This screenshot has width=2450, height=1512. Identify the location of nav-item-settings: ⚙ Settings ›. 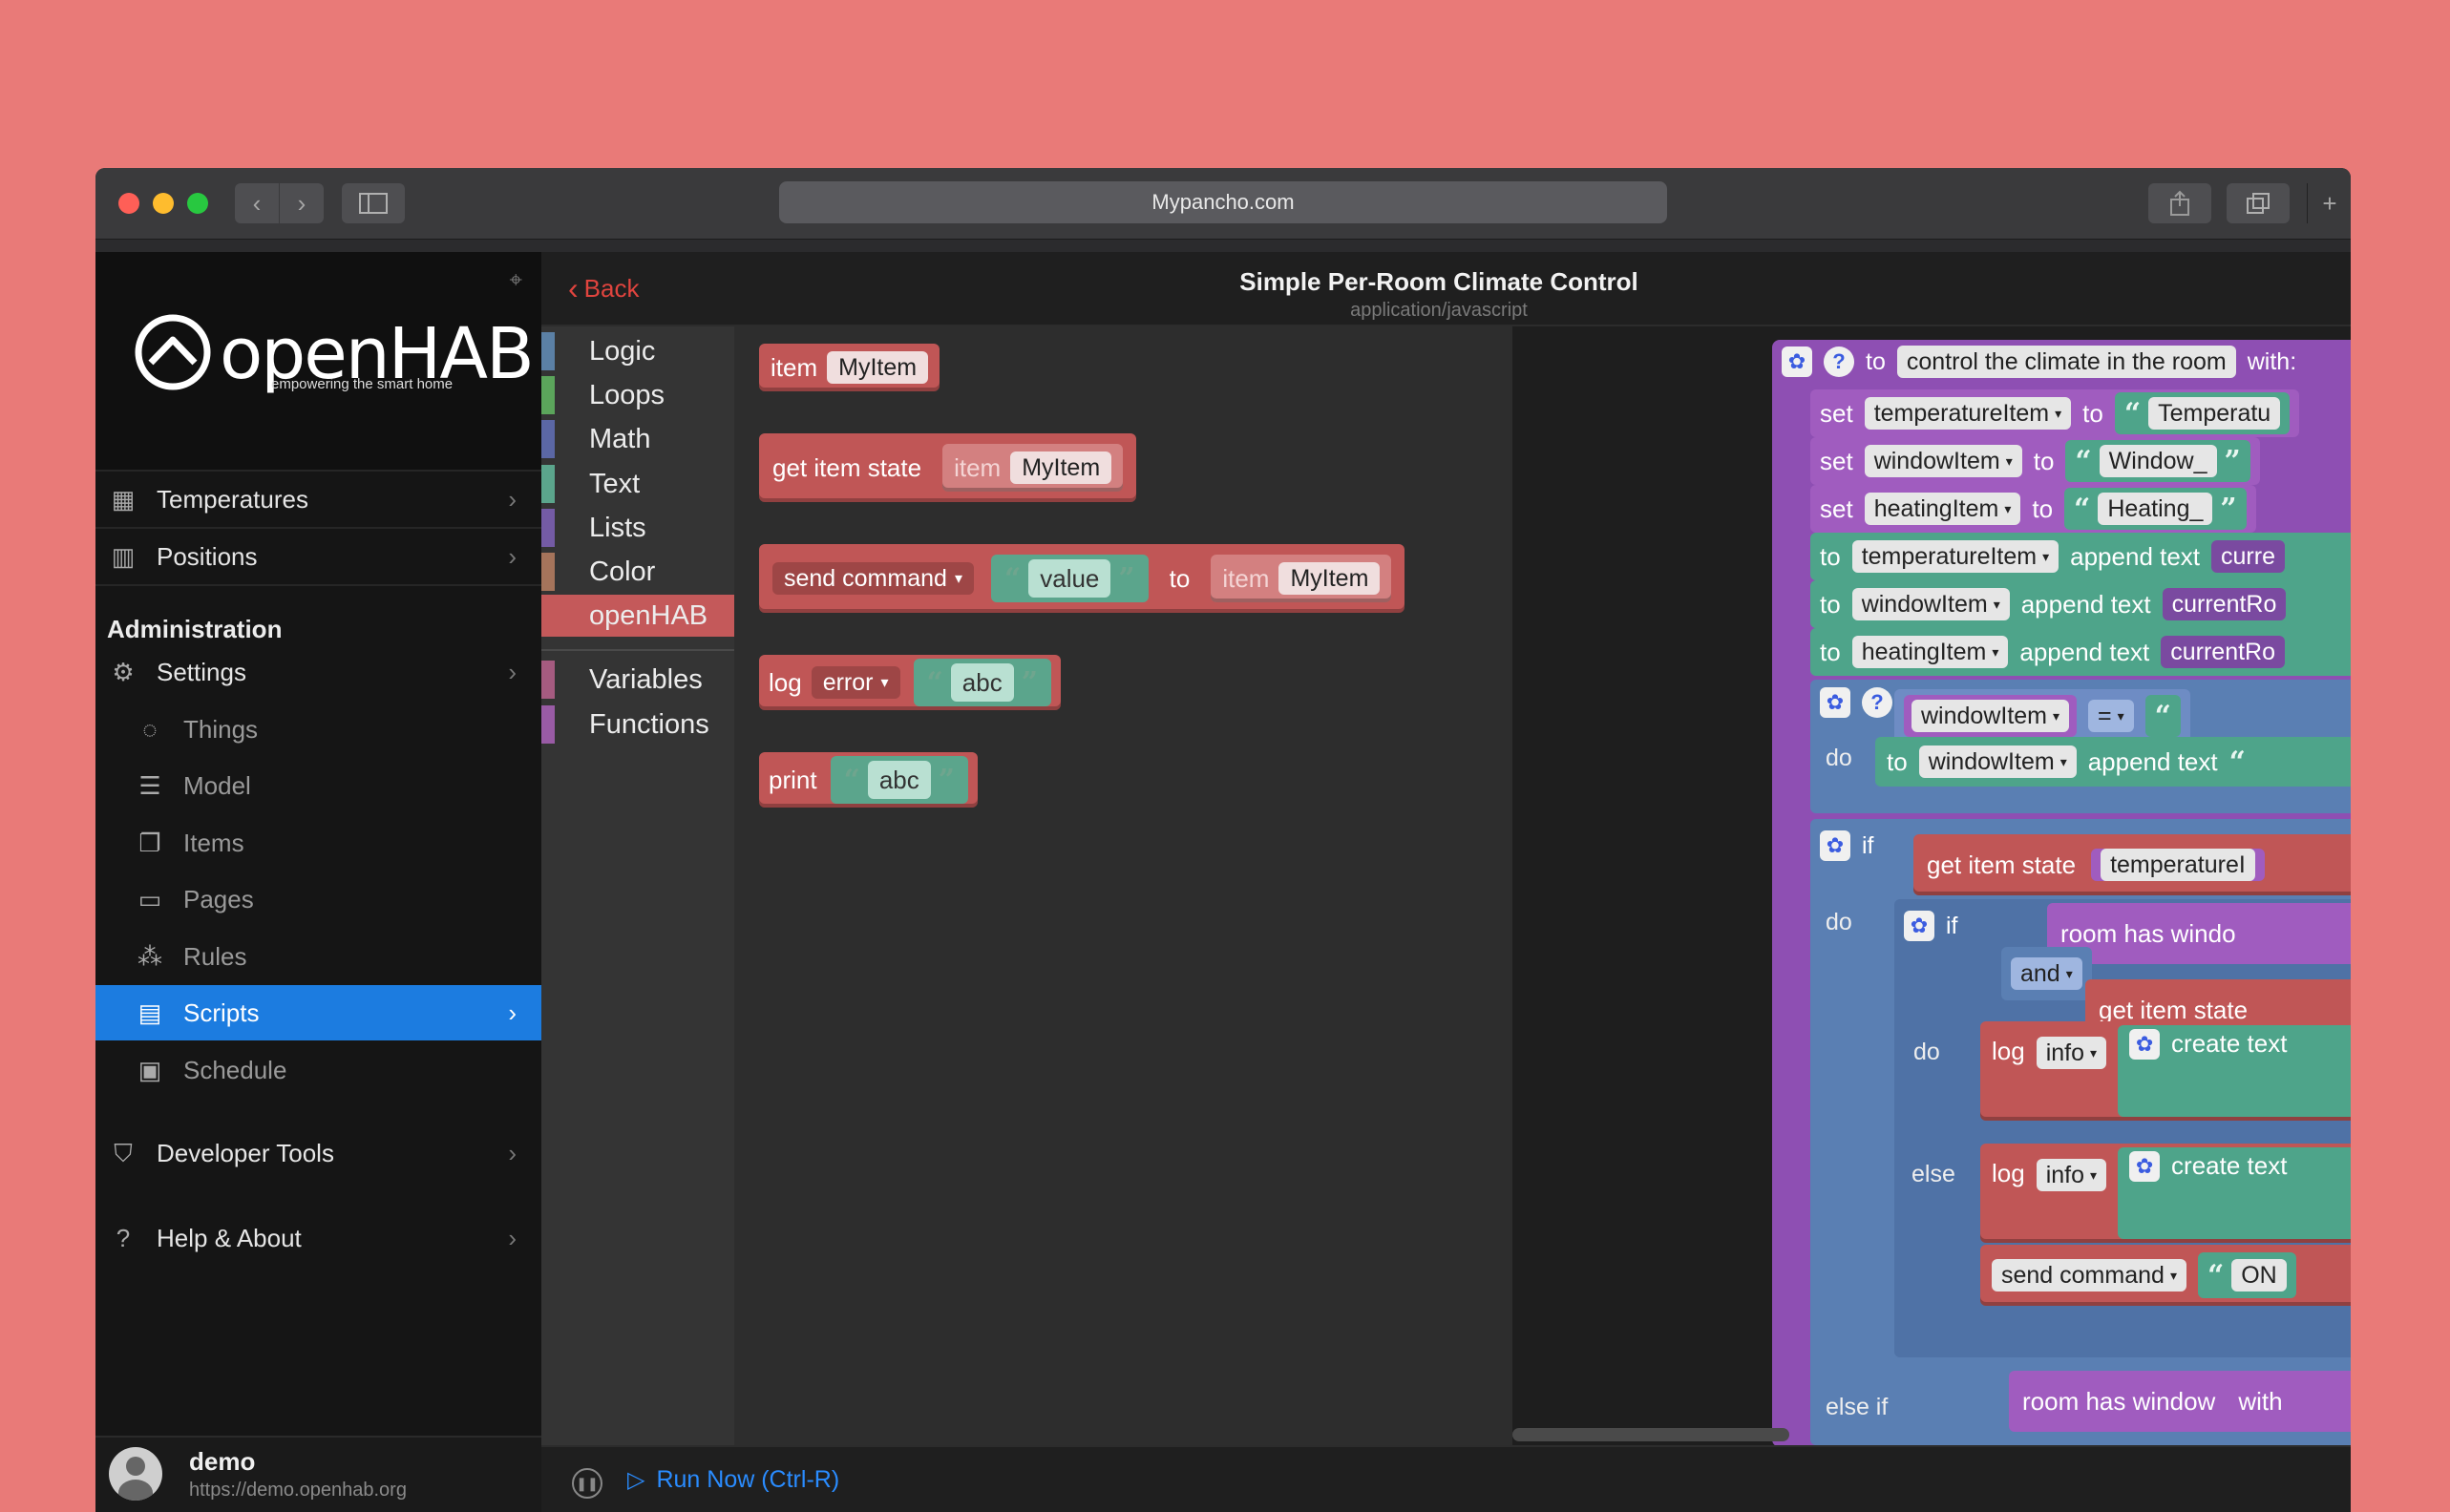
(318, 672).